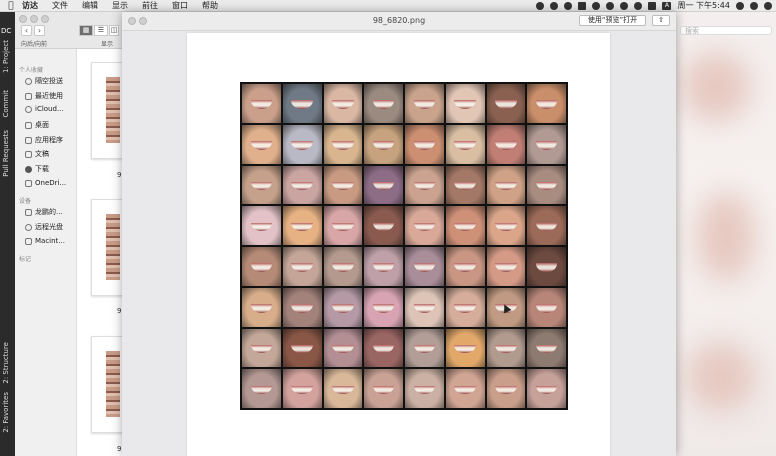 The width and height of the screenshot is (776, 456). I want to click on menu-item-edit: 编辑, so click(90, 5).